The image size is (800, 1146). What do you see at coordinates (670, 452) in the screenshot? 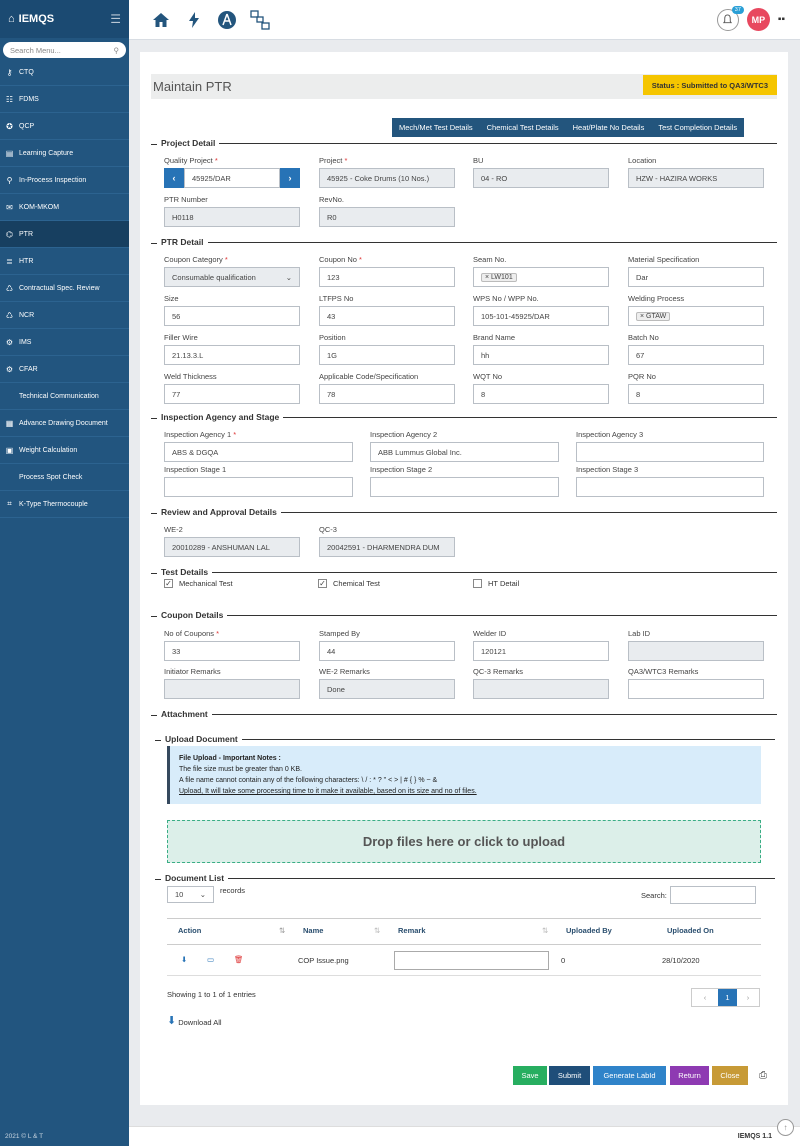
I see `inspection-agency-3-input` at bounding box center [670, 452].